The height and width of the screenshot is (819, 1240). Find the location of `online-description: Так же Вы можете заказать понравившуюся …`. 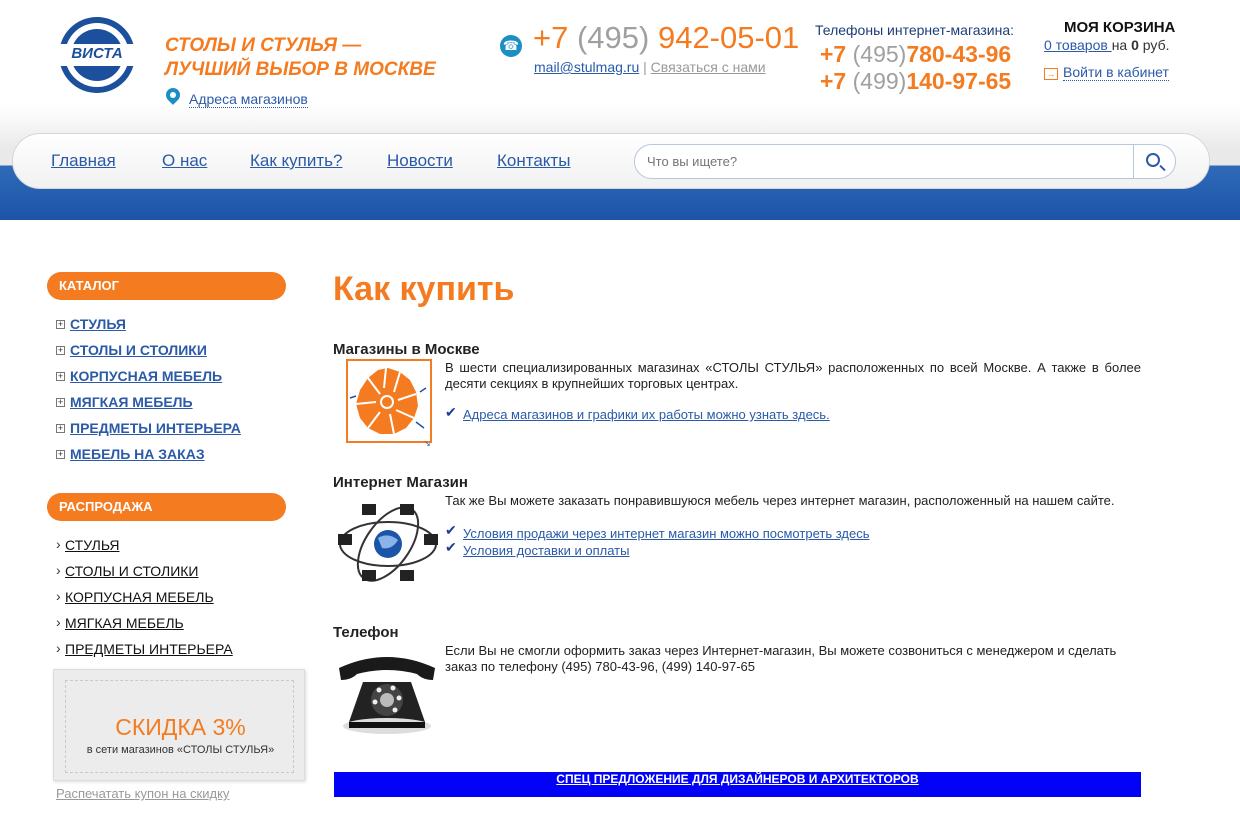

online-description: Так же Вы можете заказать понравившуюся … is located at coordinates (780, 500).